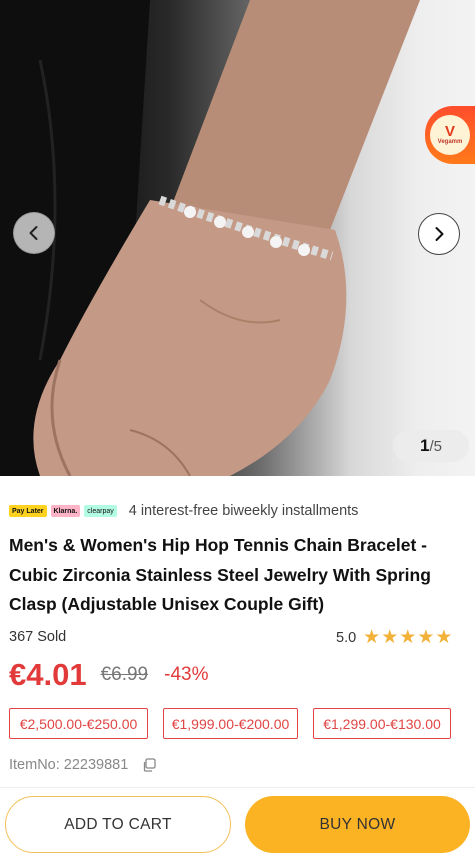 The width and height of the screenshot is (475, 859). I want to click on klarna-logo: Klarna., so click(65, 511).